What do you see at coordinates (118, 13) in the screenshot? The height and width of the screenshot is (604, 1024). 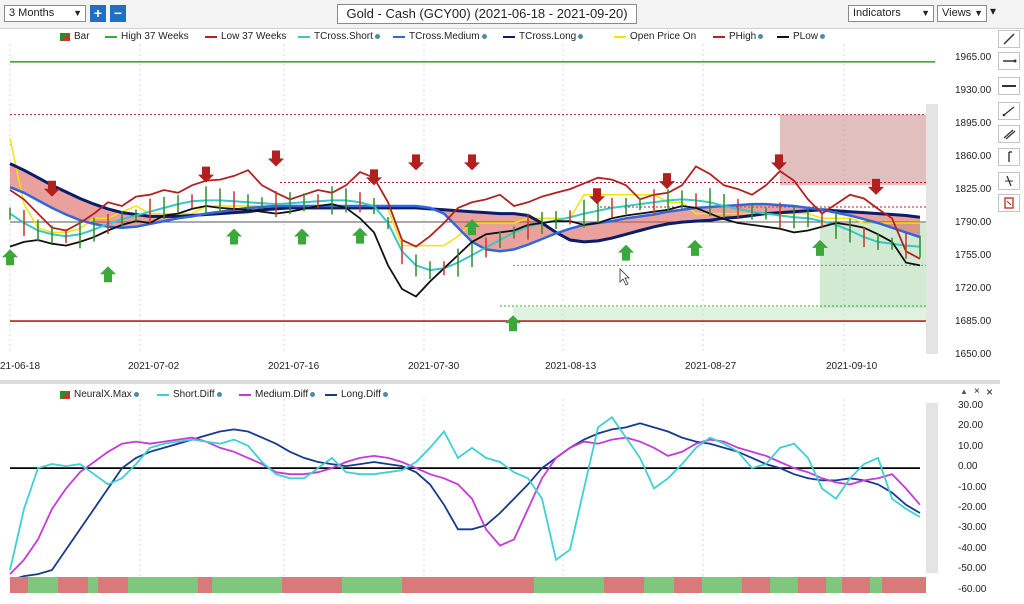 I see `zoom-out-button: −` at bounding box center [118, 13].